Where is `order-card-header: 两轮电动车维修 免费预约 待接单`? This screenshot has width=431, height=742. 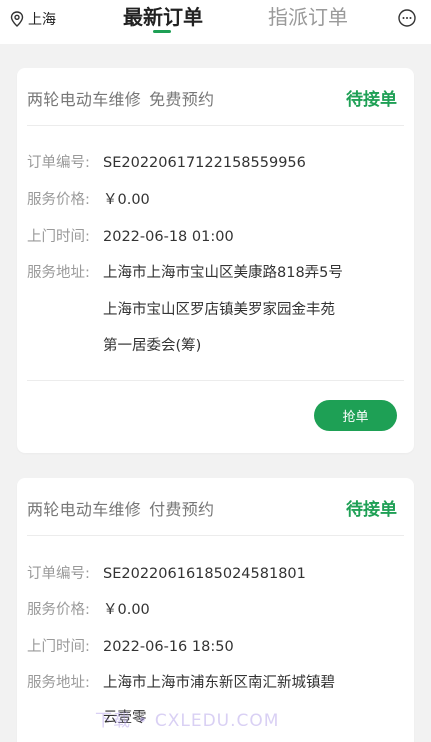
order-card-header: 两轮电动车维修 免费预约 待接单 is located at coordinates (215, 97).